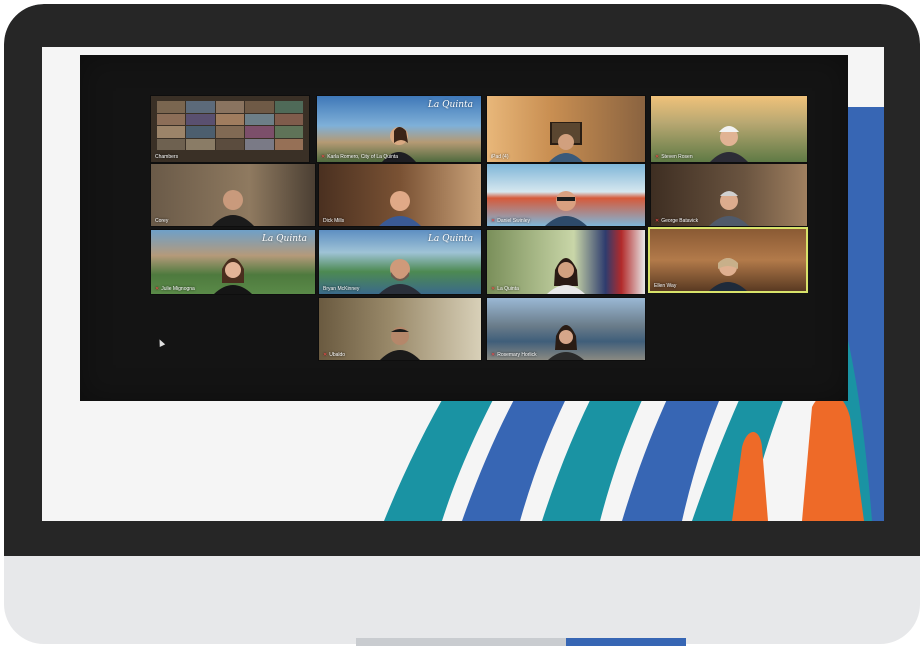  Describe the element at coordinates (677, 221) in the screenshot. I see `participant-name: ✕ George Batavick` at that location.